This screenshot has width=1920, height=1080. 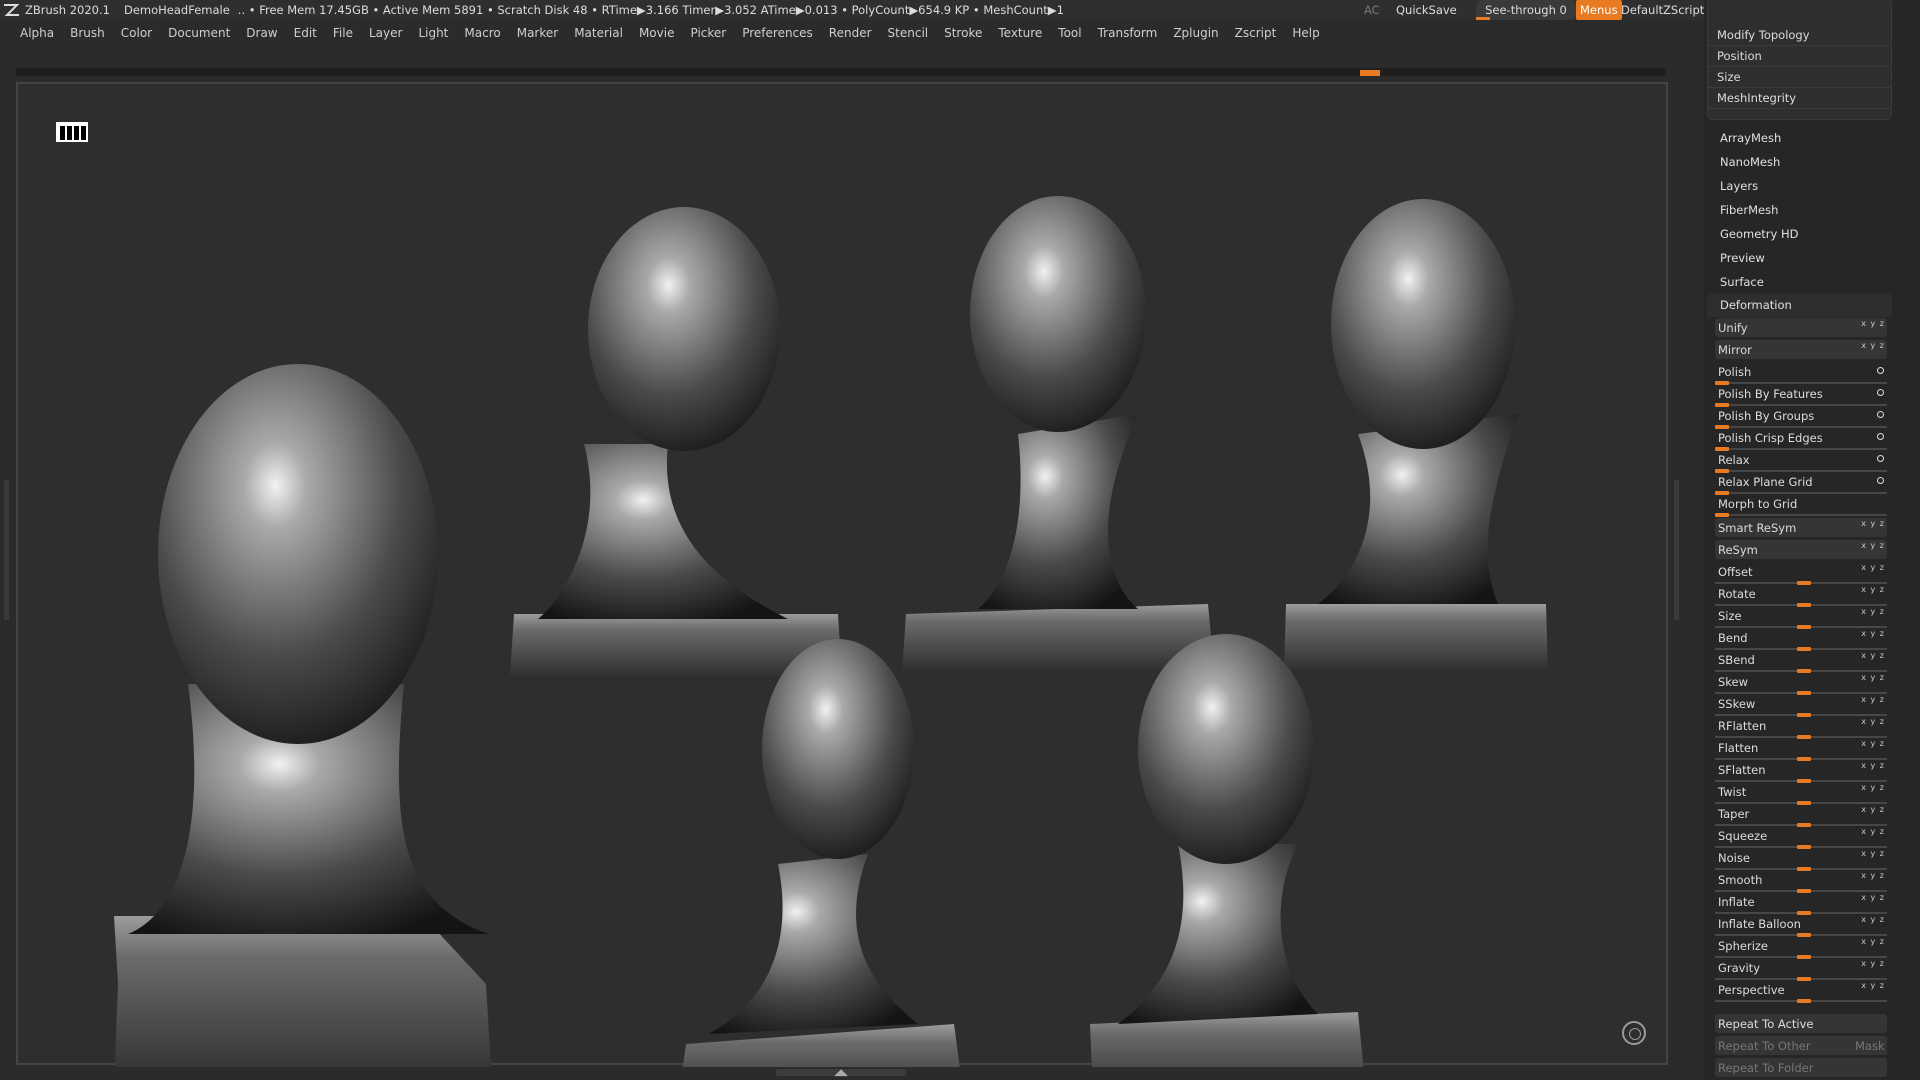 What do you see at coordinates (1372, 10) in the screenshot?
I see `ac-label: AC` at bounding box center [1372, 10].